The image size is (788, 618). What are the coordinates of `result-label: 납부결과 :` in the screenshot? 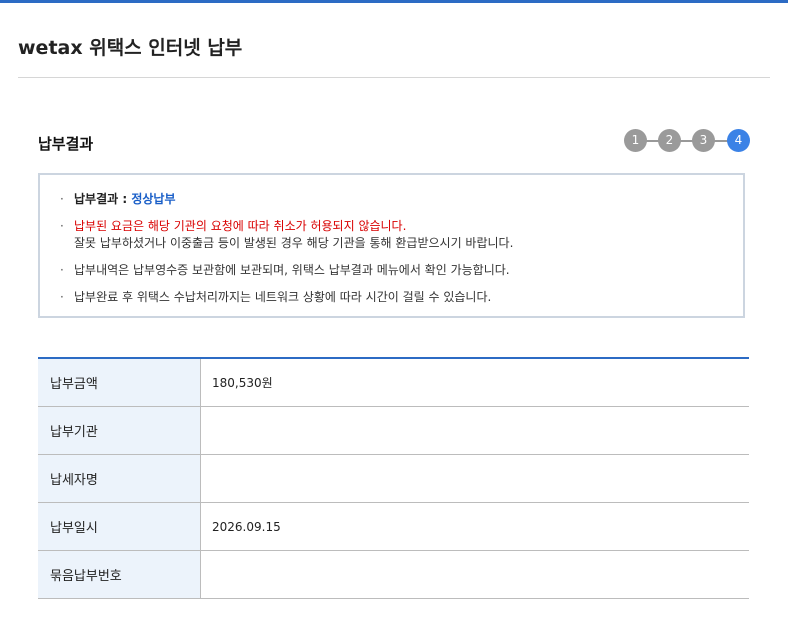 It's located at (103, 199).